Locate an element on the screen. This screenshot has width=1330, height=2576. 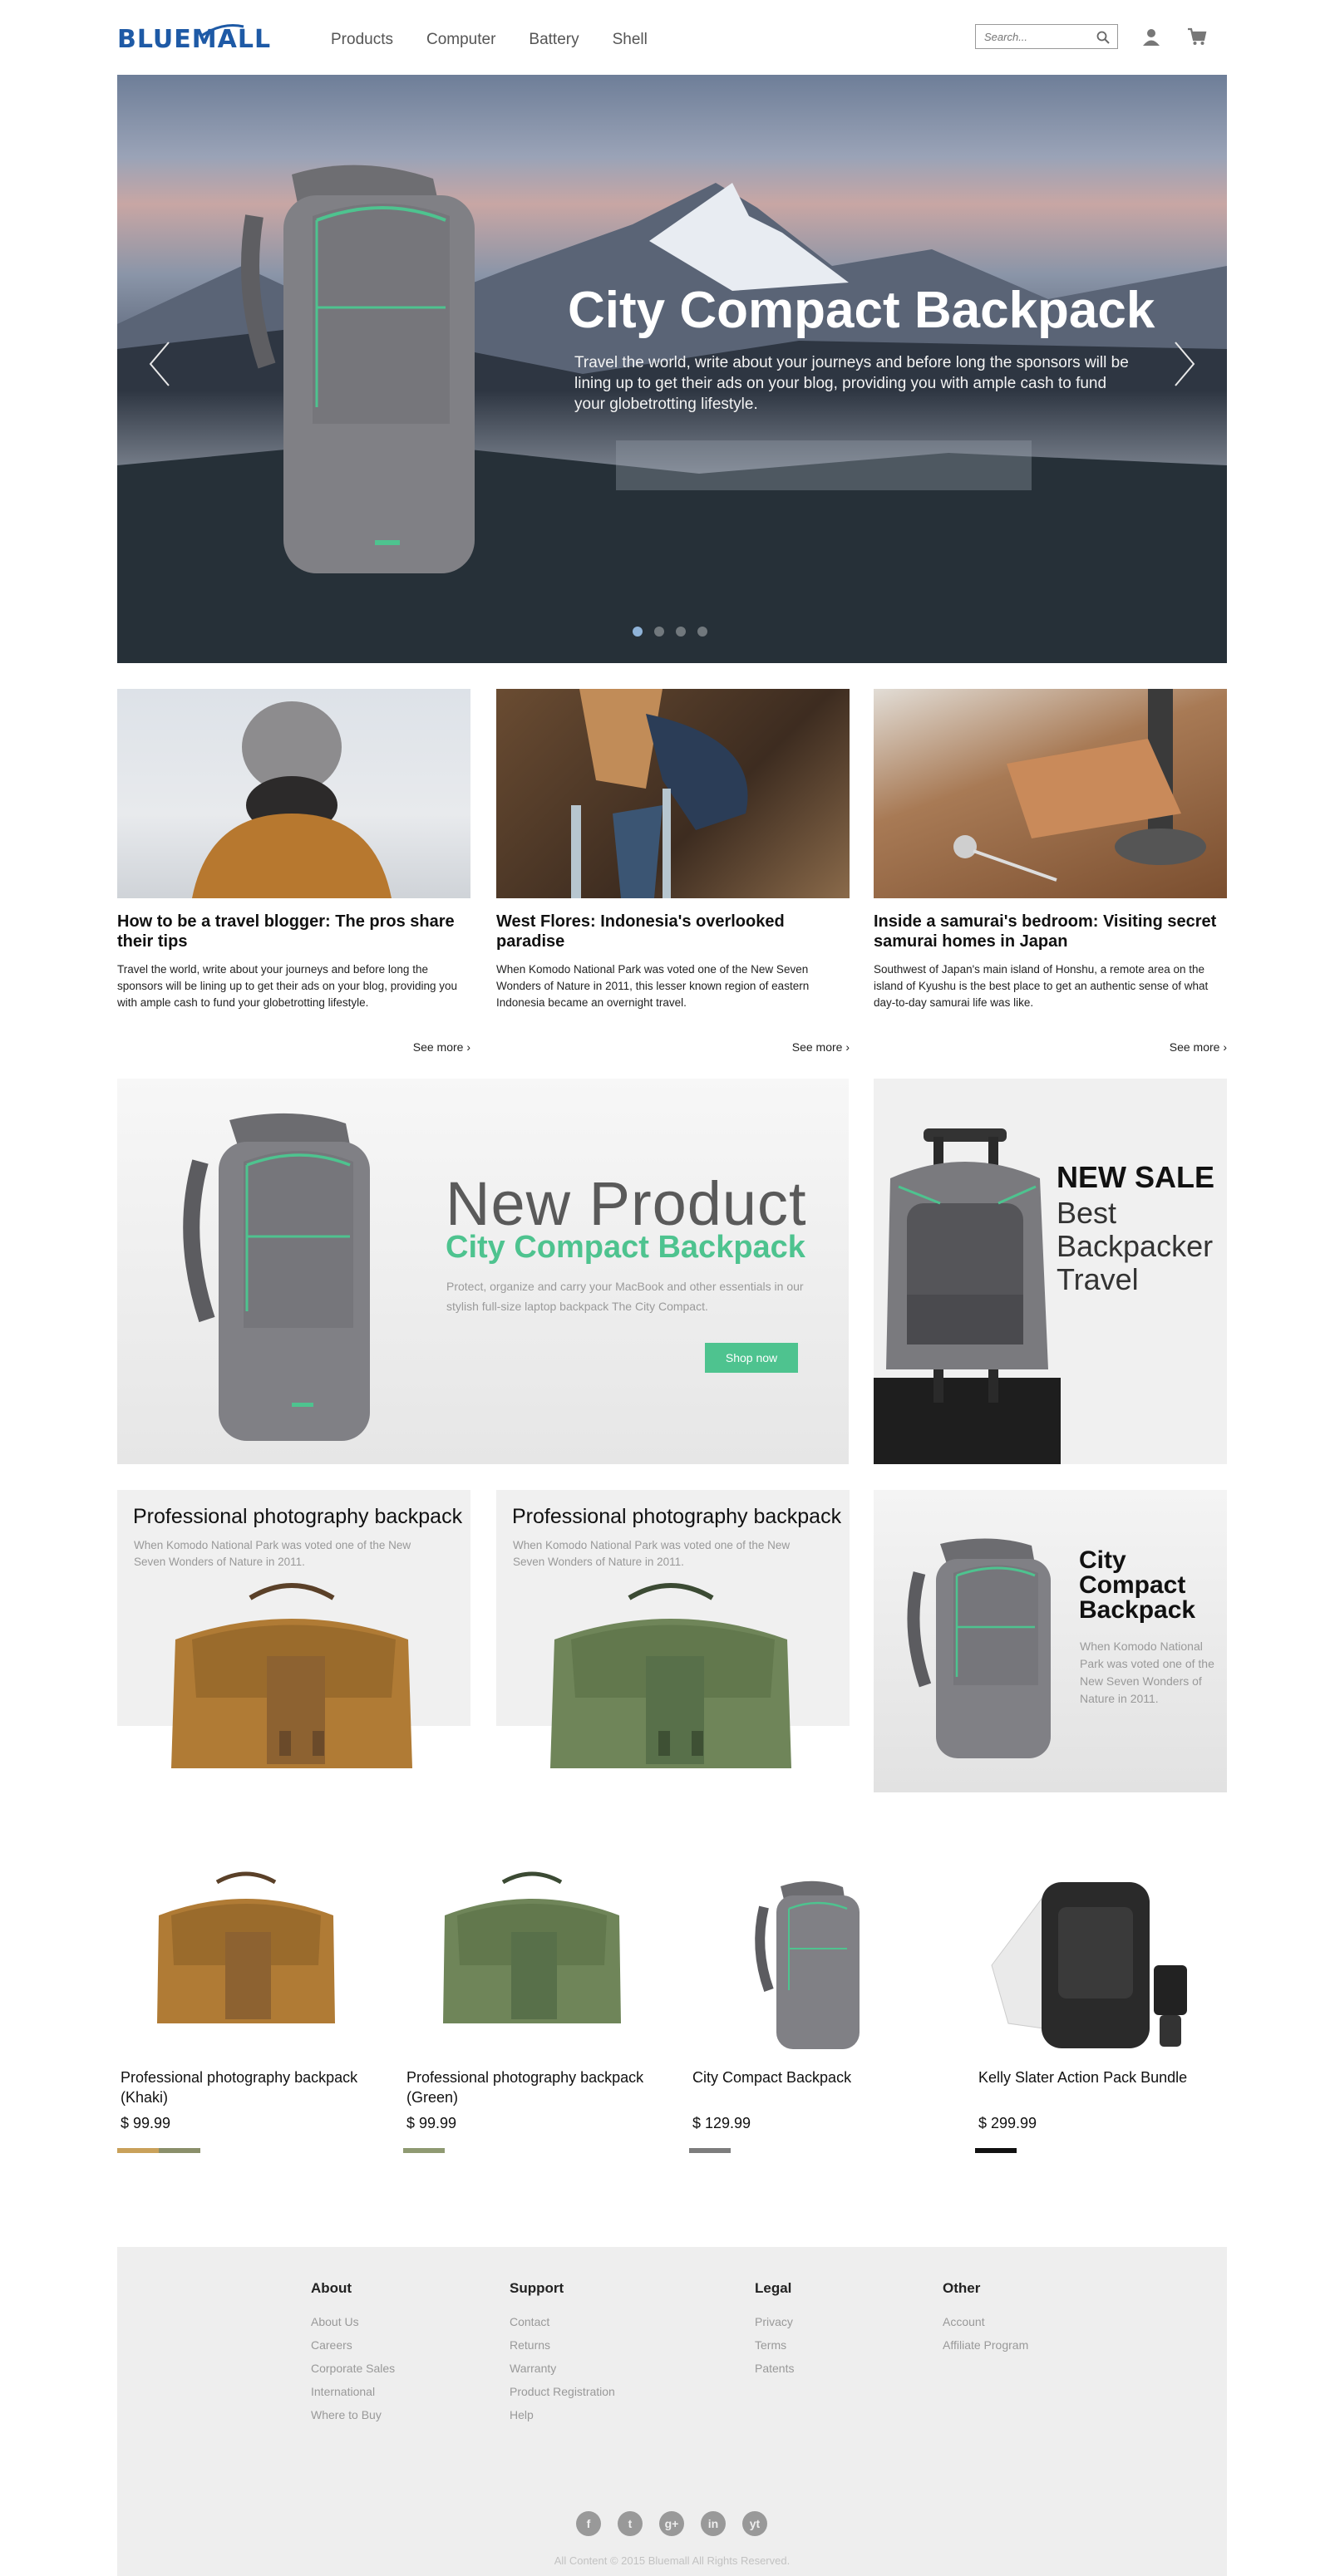
hero-title: City Compact Backpack is located at coordinates (861, 311).